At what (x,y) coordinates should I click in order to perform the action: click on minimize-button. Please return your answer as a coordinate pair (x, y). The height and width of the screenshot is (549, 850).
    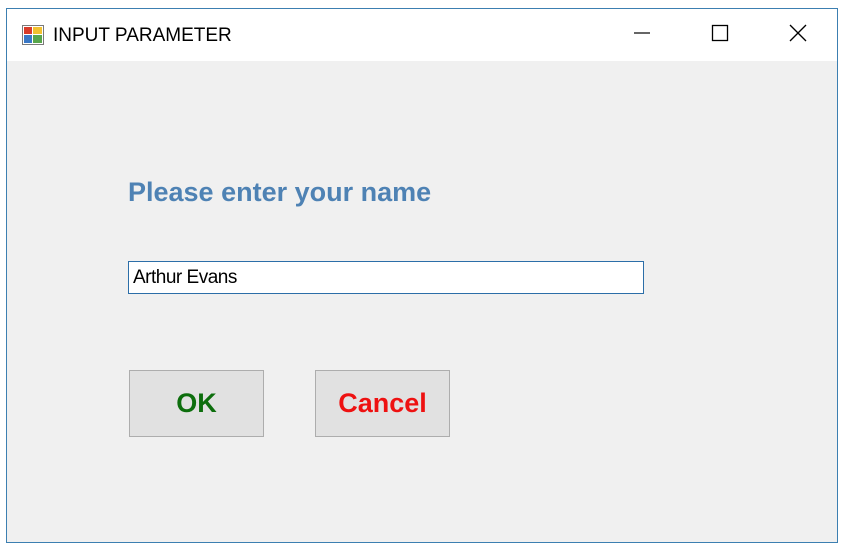
    Looking at the image, I should click on (642, 35).